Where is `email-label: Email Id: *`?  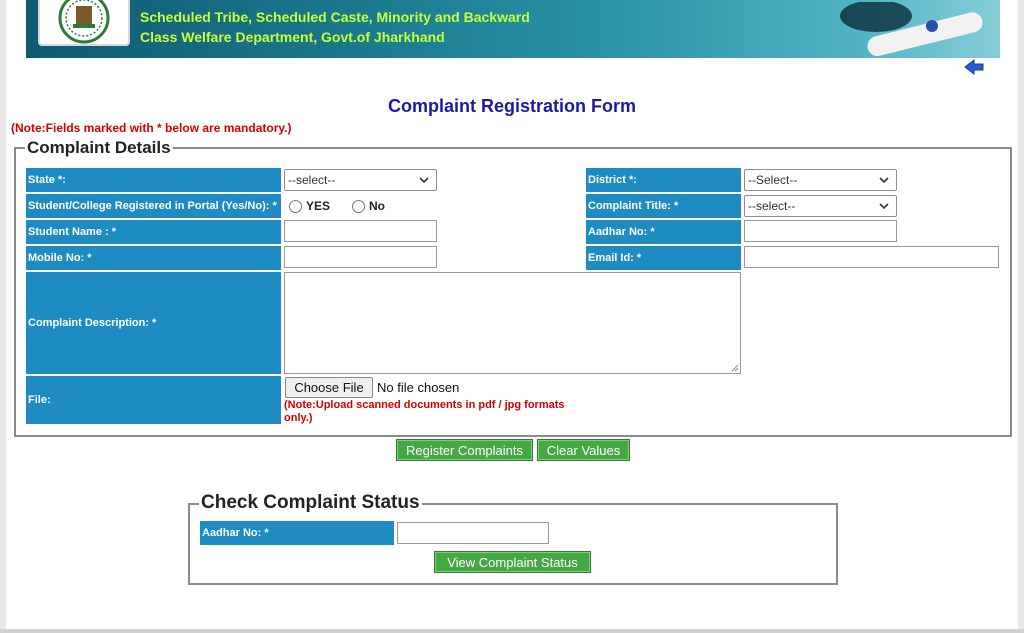
email-label: Email Id: * is located at coordinates (663, 258).